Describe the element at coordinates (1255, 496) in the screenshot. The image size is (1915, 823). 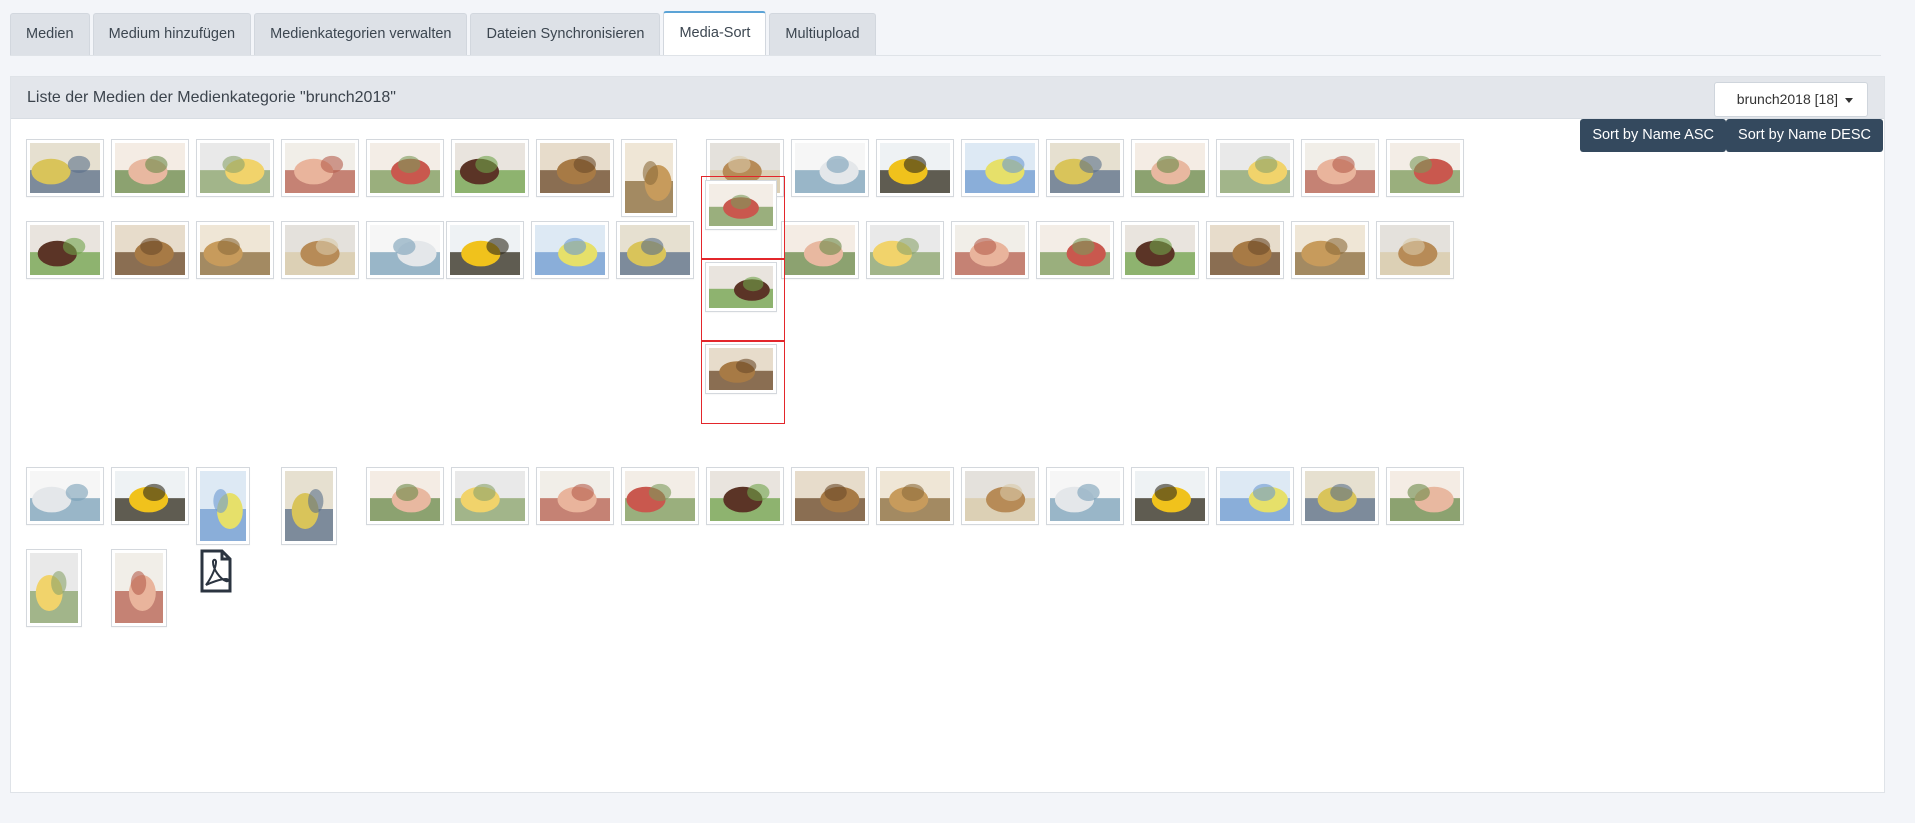
I see `media-thumb-couple-yellow` at that location.